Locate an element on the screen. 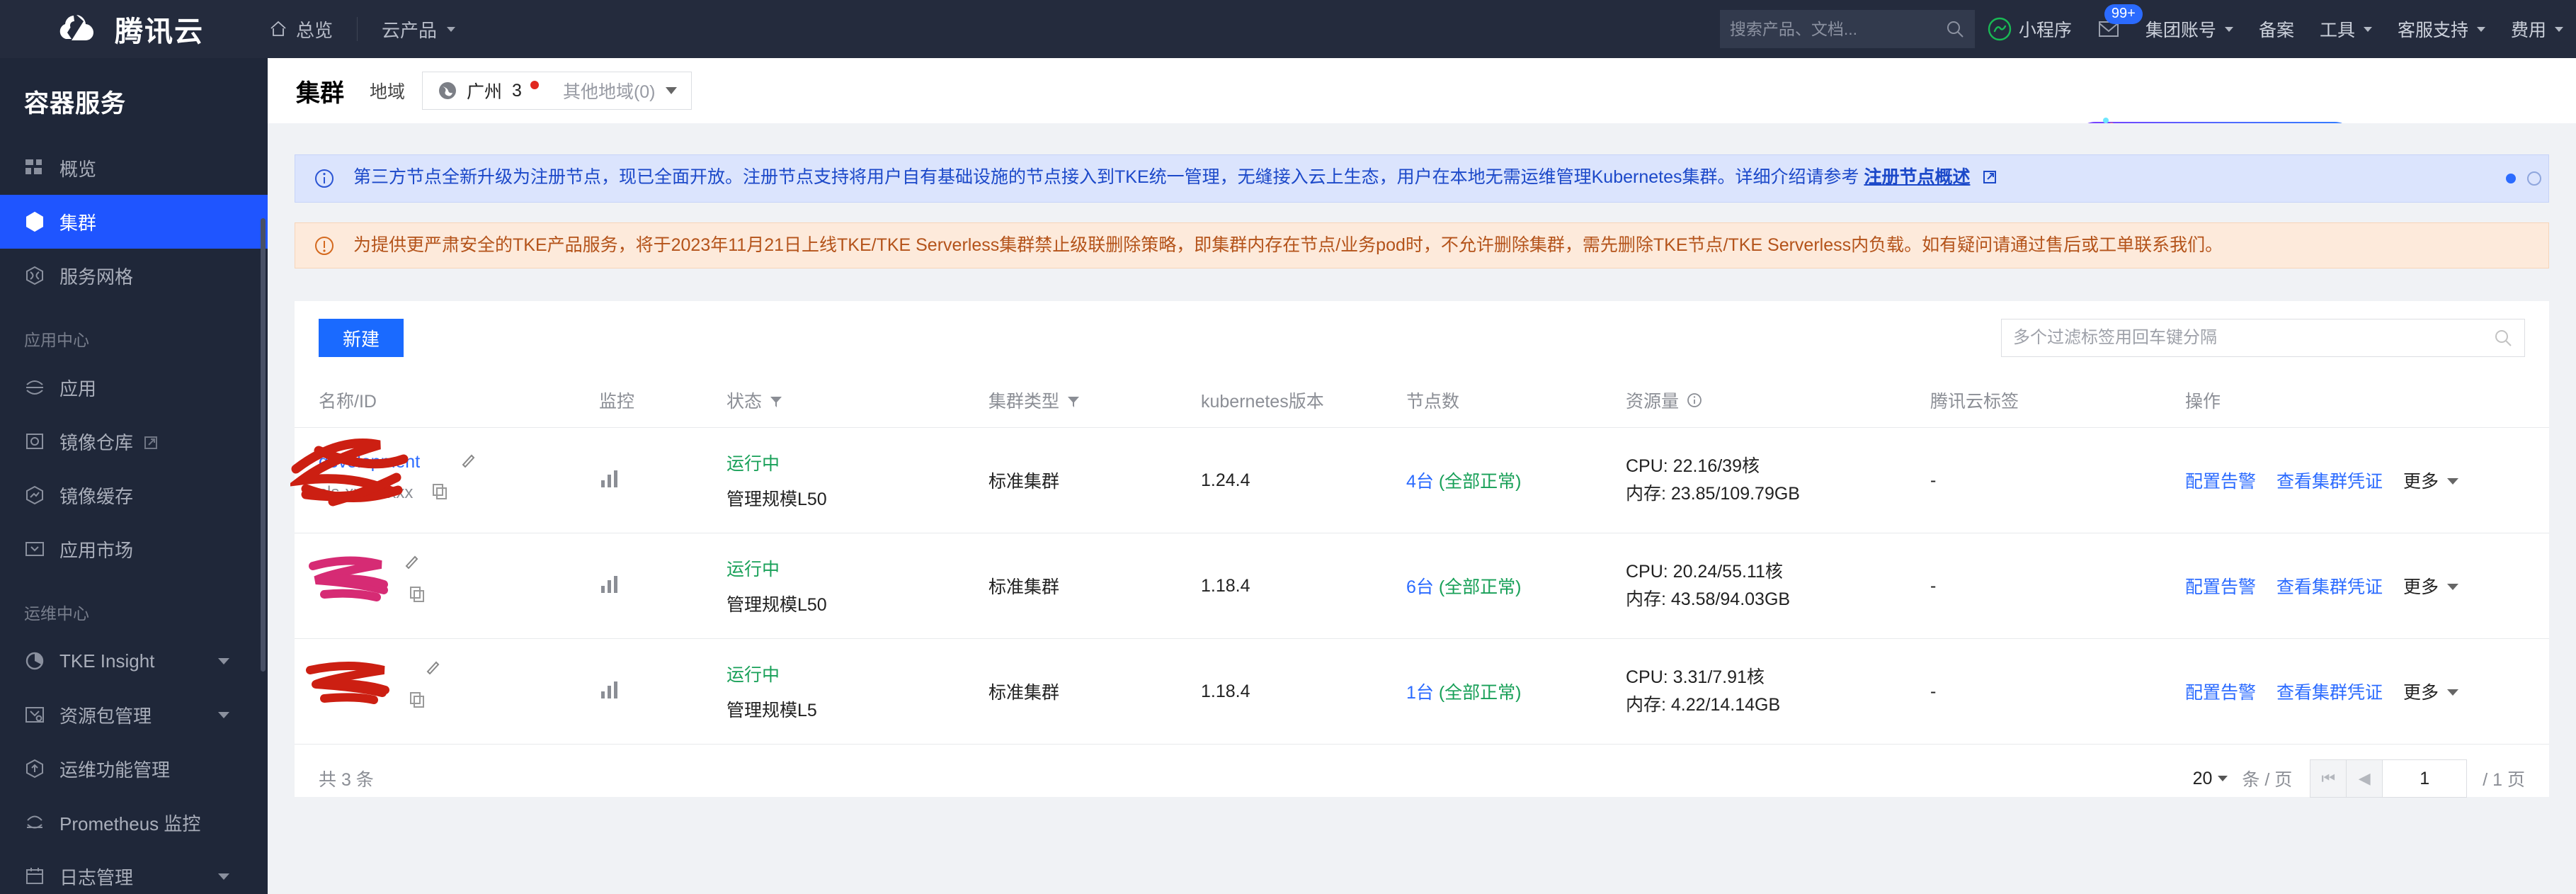 Image resolution: width=2576 pixels, height=894 pixels. topnav-overview: 总览 is located at coordinates (300, 29).